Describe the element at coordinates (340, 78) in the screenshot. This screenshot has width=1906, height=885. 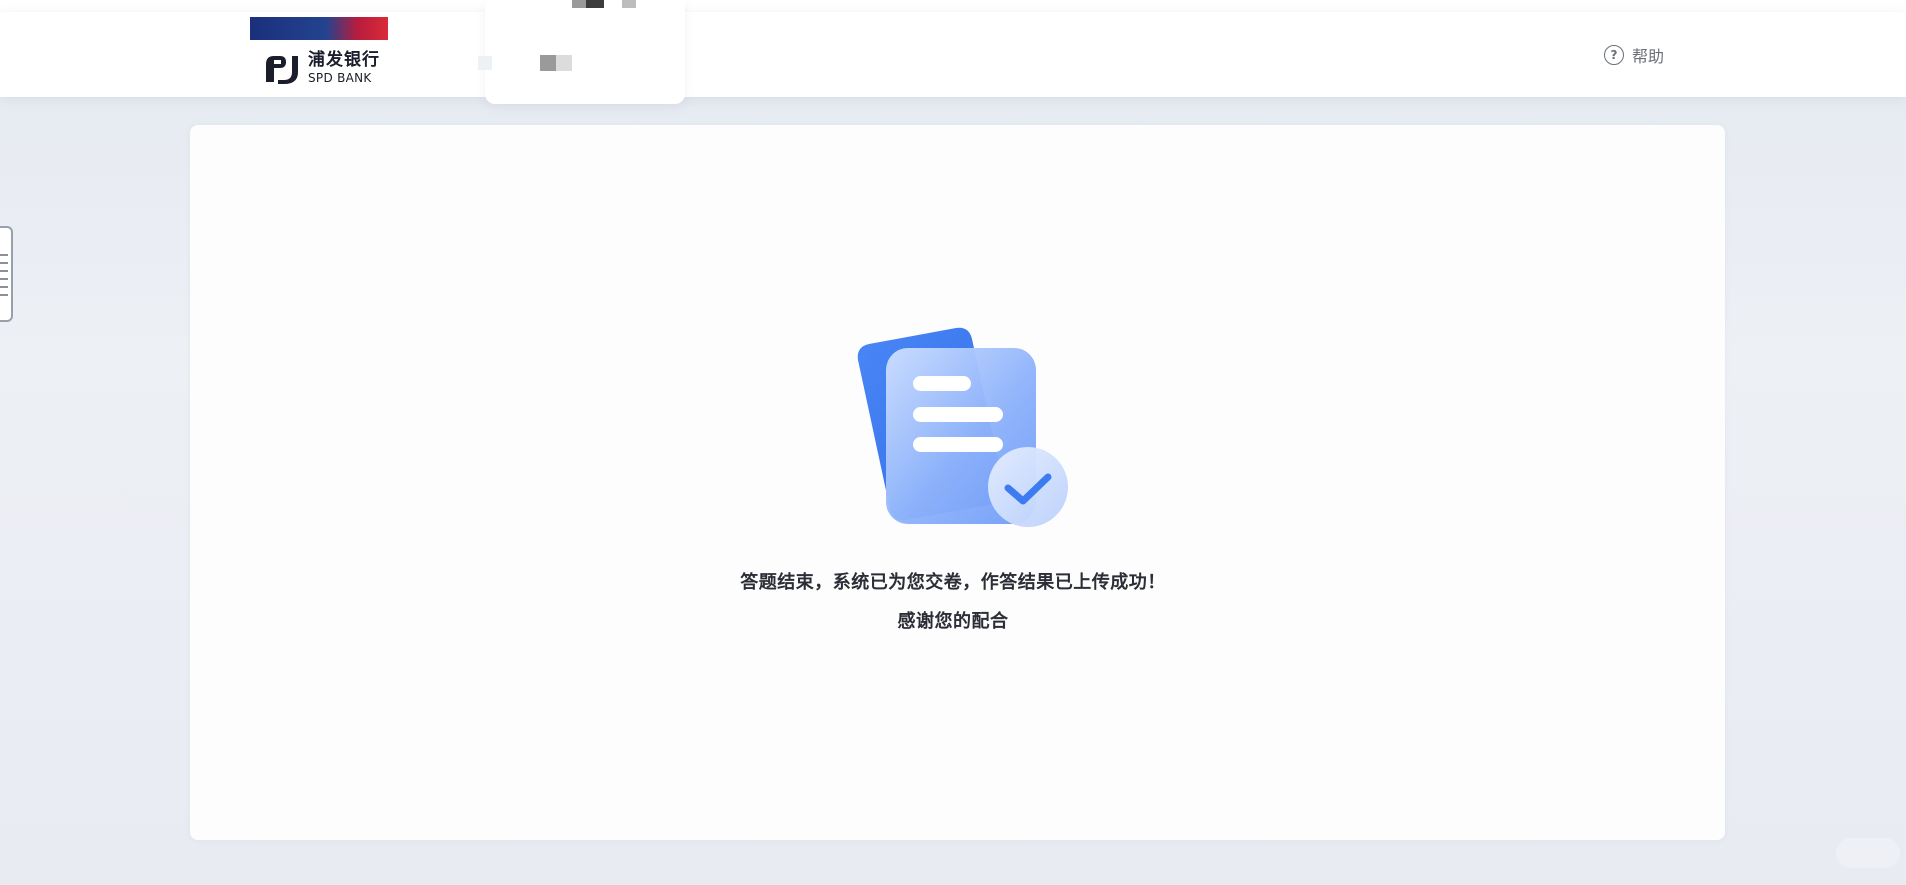
I see `logo-name-en: SPD BANK` at that location.